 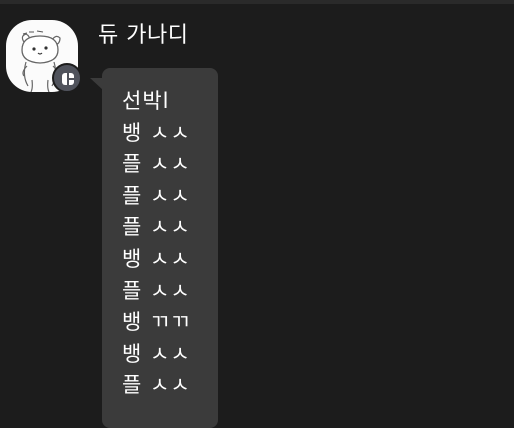 What do you see at coordinates (143, 36) in the screenshot?
I see `sender-name: 듀 가나디` at bounding box center [143, 36].